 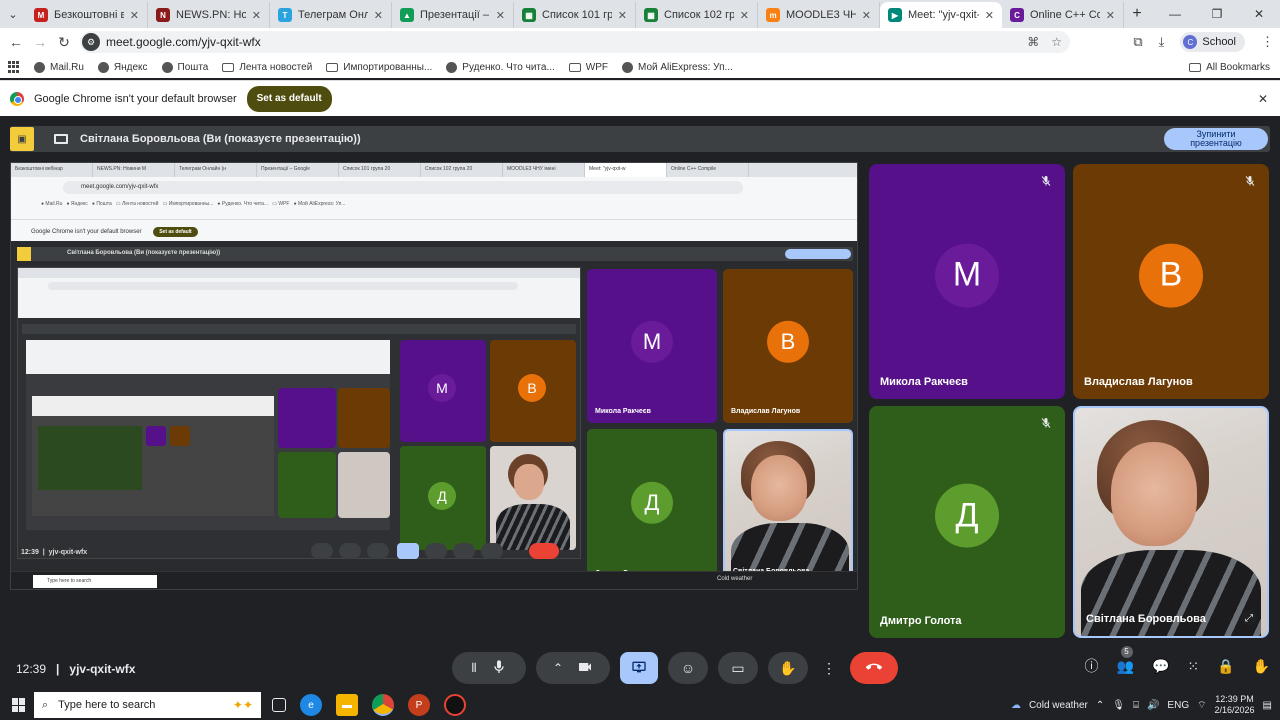 What do you see at coordinates (1137, 14) in the screenshot?
I see `new-tab-button: +` at bounding box center [1137, 14].